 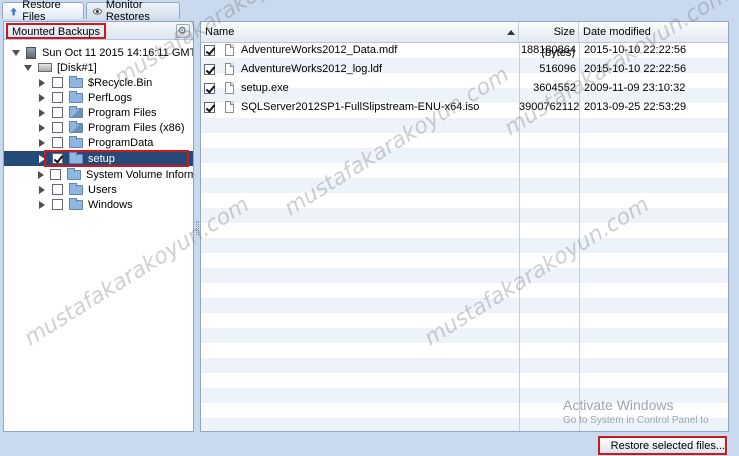 What do you see at coordinates (635, 88) in the screenshot?
I see `file-date: 2009-11-09 23:10:32` at bounding box center [635, 88].